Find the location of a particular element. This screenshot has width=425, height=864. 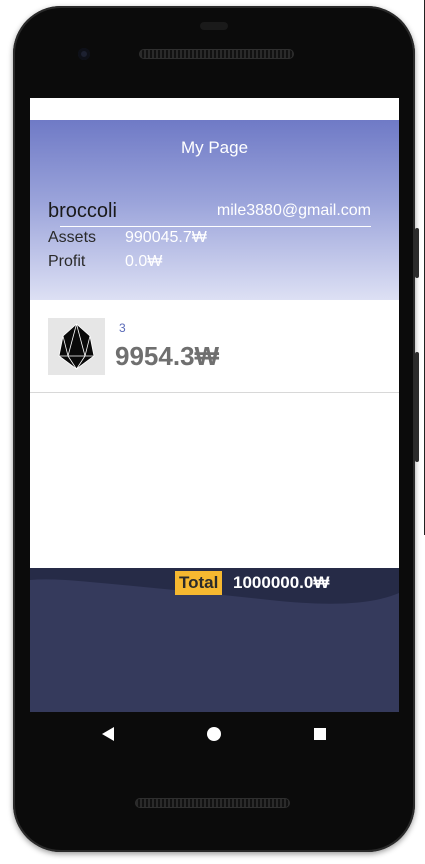

holding-list-item: 3 9954.3₩ is located at coordinates (214, 346).